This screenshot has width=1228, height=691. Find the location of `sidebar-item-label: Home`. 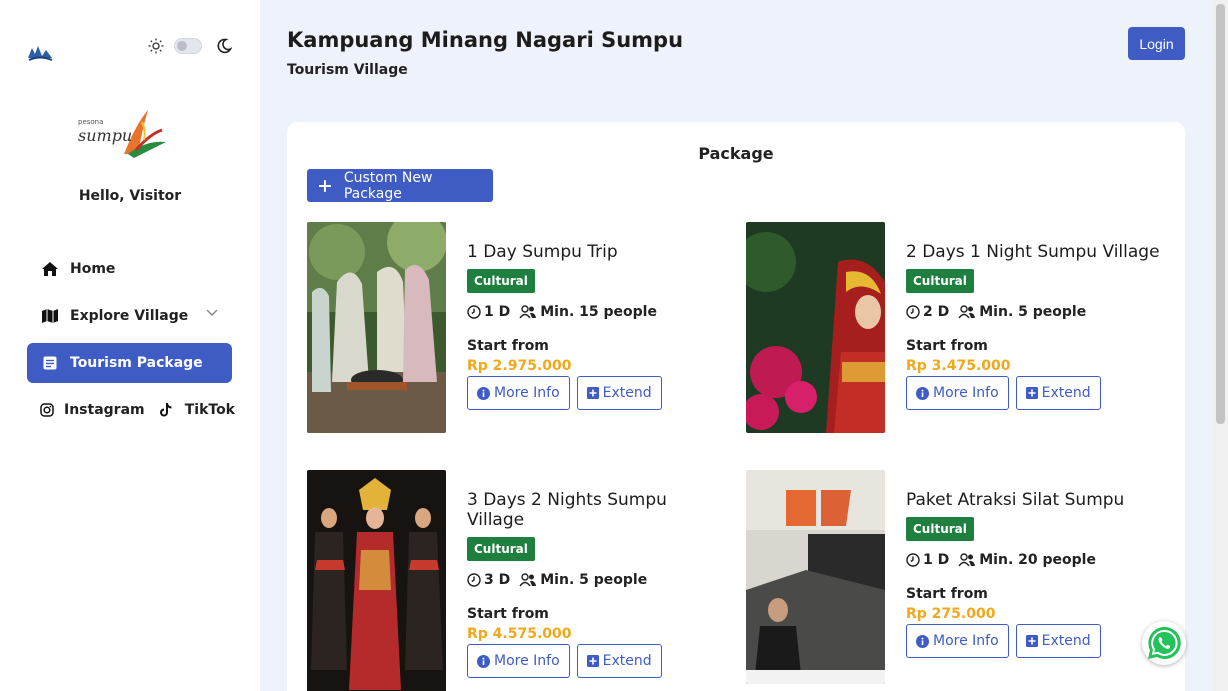

sidebar-item-label: Home is located at coordinates (93, 269).